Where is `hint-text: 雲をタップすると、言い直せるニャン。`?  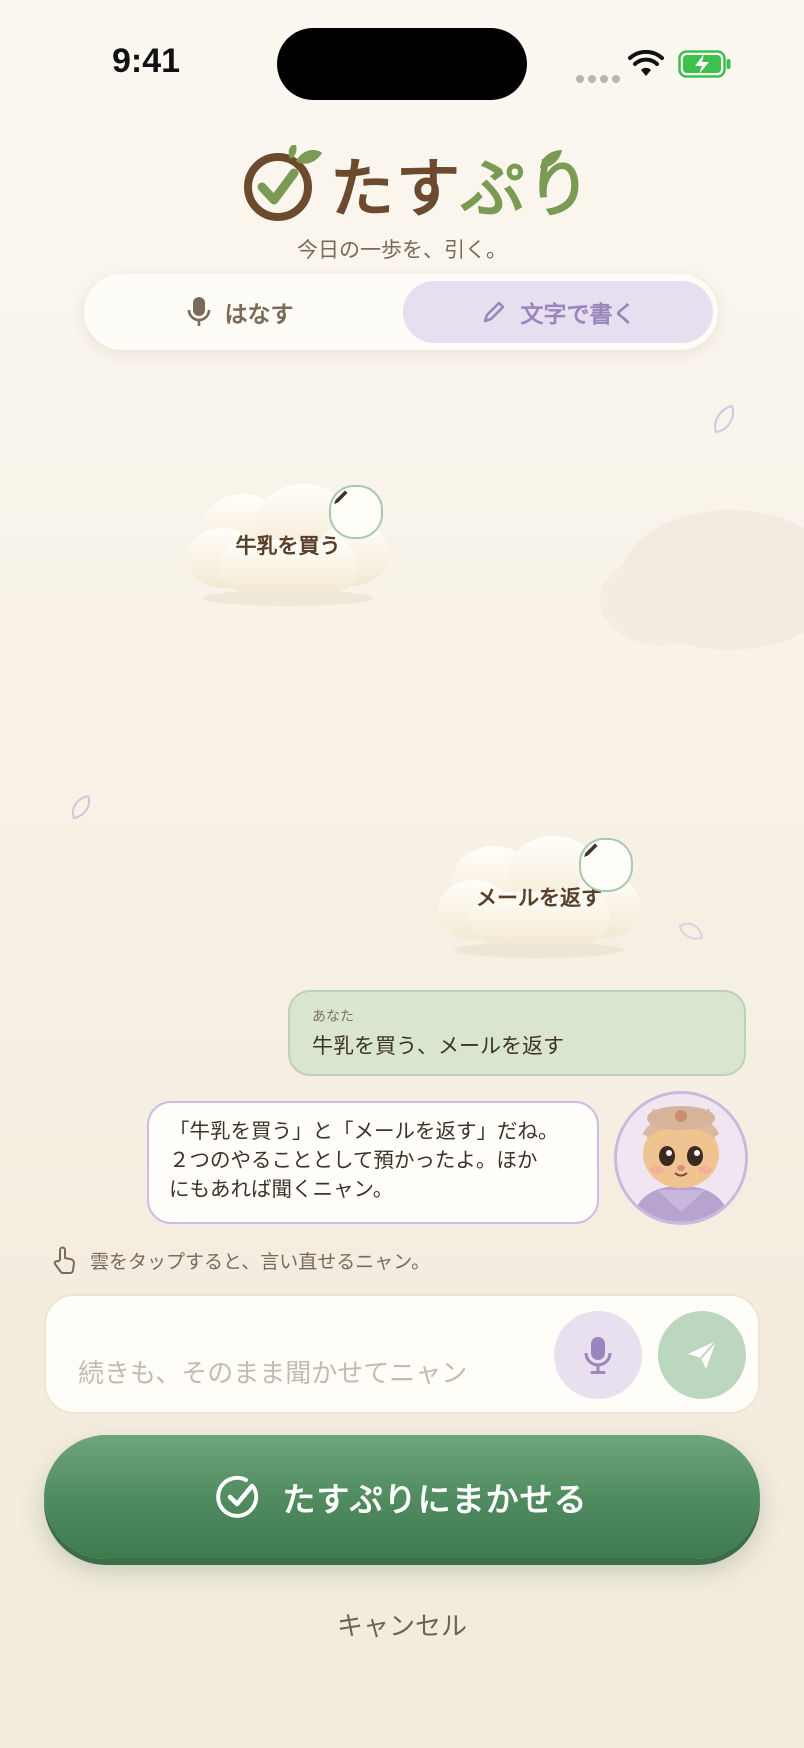
hint-text: 雲をタップすると、言い直せるニャン。 is located at coordinates (260, 1261).